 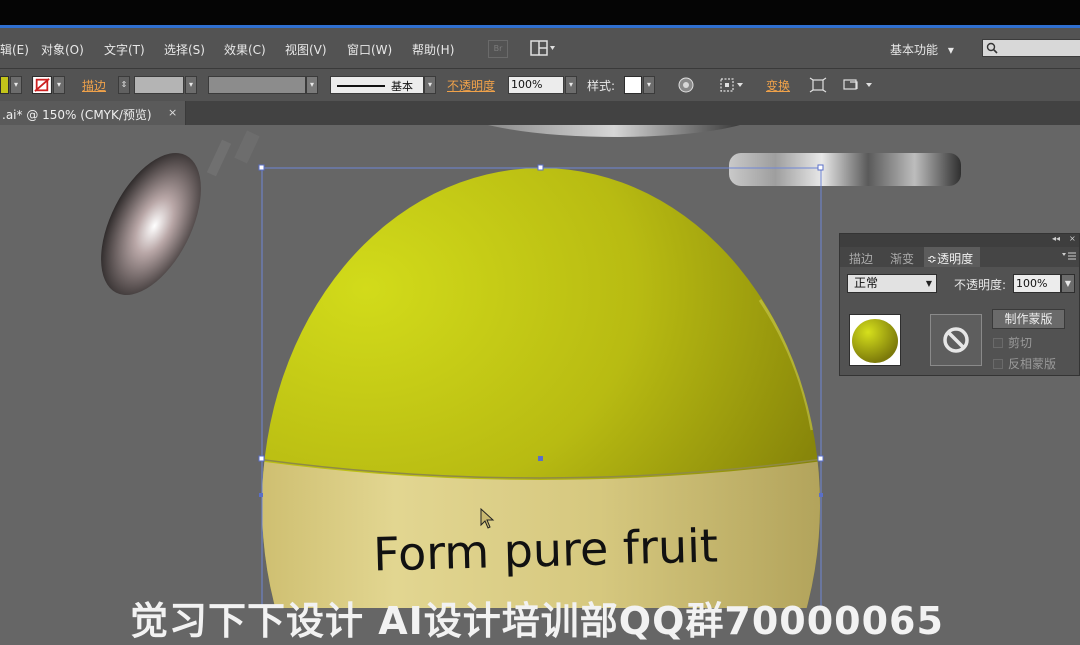 I want to click on bridge-icon: Br, so click(x=498, y=49).